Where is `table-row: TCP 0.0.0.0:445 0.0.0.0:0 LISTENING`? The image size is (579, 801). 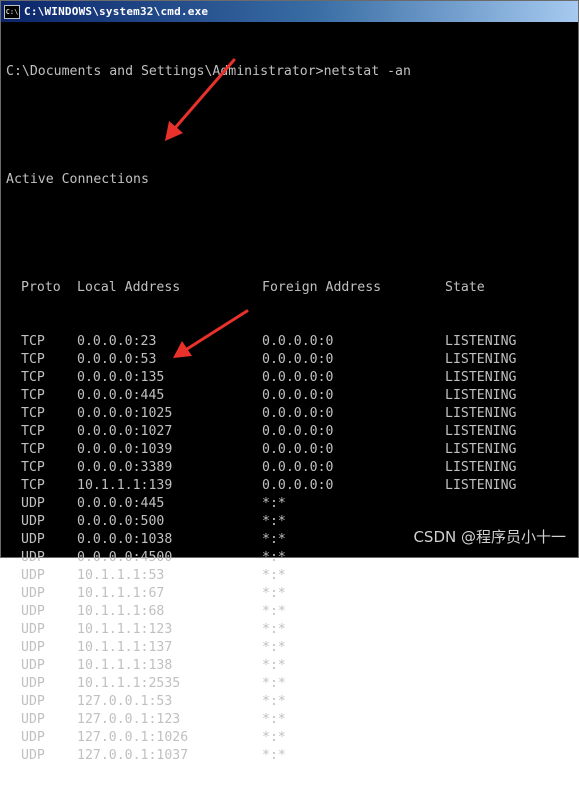 table-row: TCP 0.0.0.0:445 0.0.0.0:0 LISTENING is located at coordinates (292, 396).